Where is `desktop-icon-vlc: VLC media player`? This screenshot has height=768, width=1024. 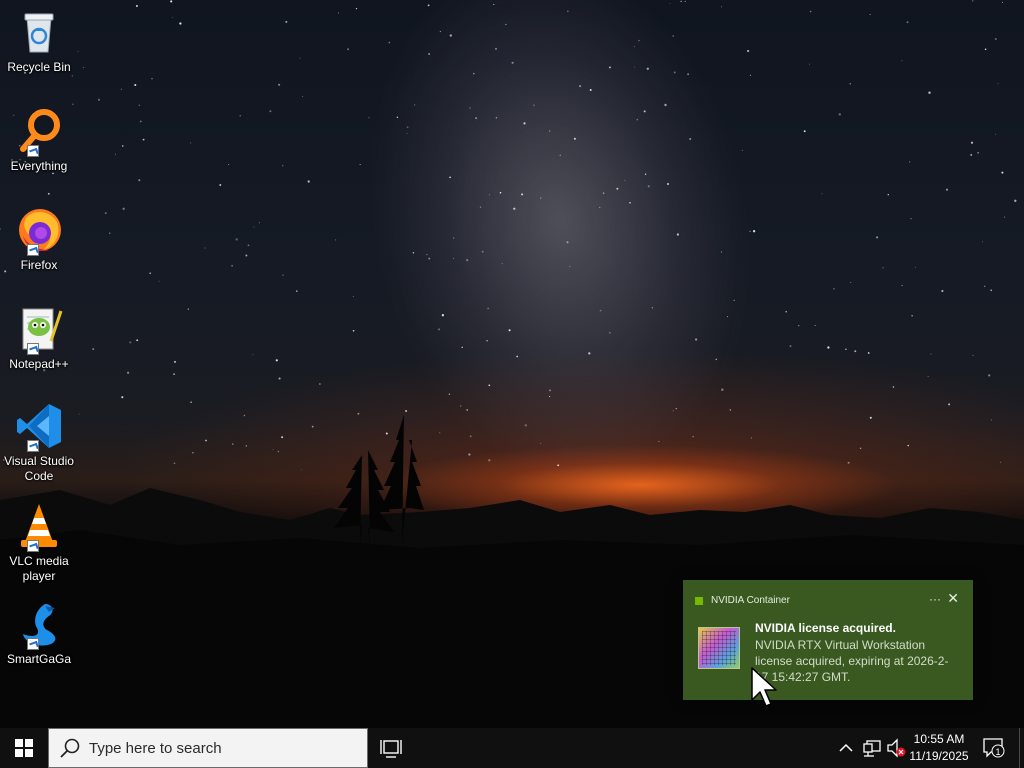 desktop-icon-vlc: VLC media player is located at coordinates (39, 543).